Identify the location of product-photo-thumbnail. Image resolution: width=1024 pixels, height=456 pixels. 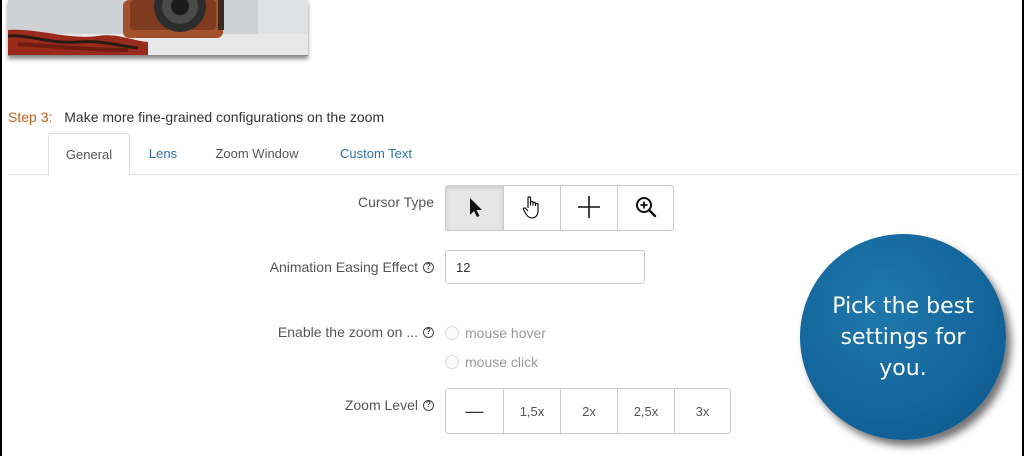
(158, 28).